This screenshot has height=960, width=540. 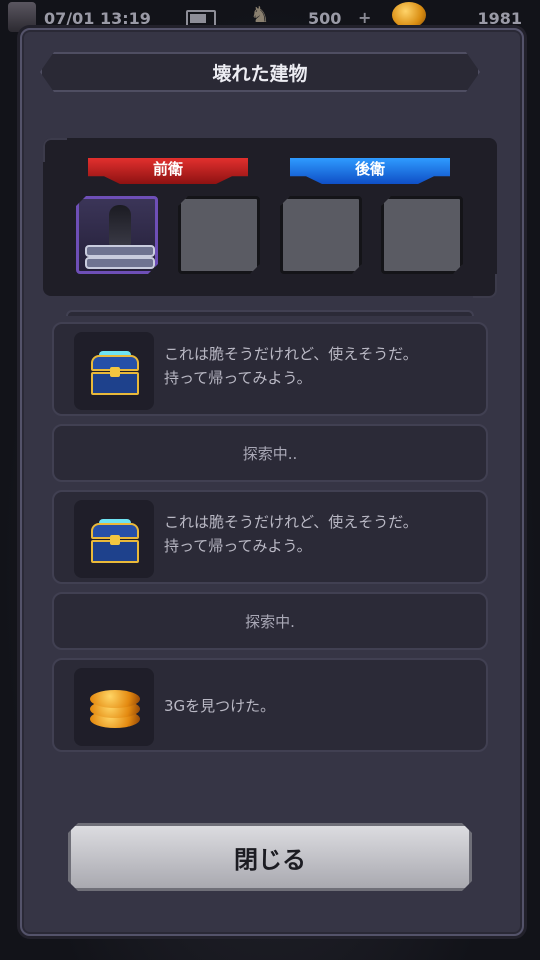 I want to click on log-message: 3Gを見つけた。, so click(x=220, y=706).